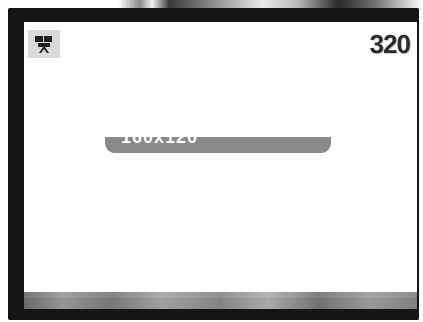  I want to click on bottom-photo-strip, so click(220, 300).